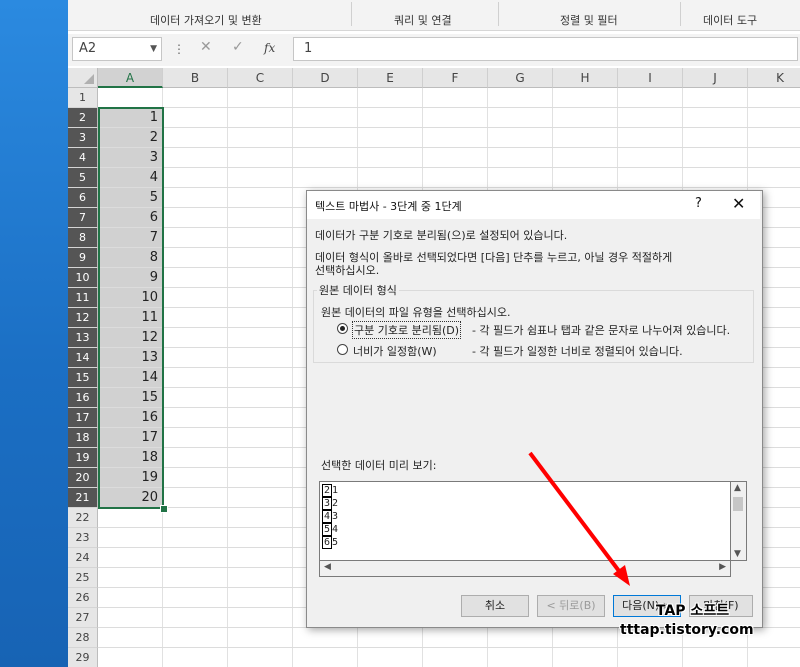 Image resolution: width=800 pixels, height=667 pixels. I want to click on scroll-thumb, so click(738, 504).